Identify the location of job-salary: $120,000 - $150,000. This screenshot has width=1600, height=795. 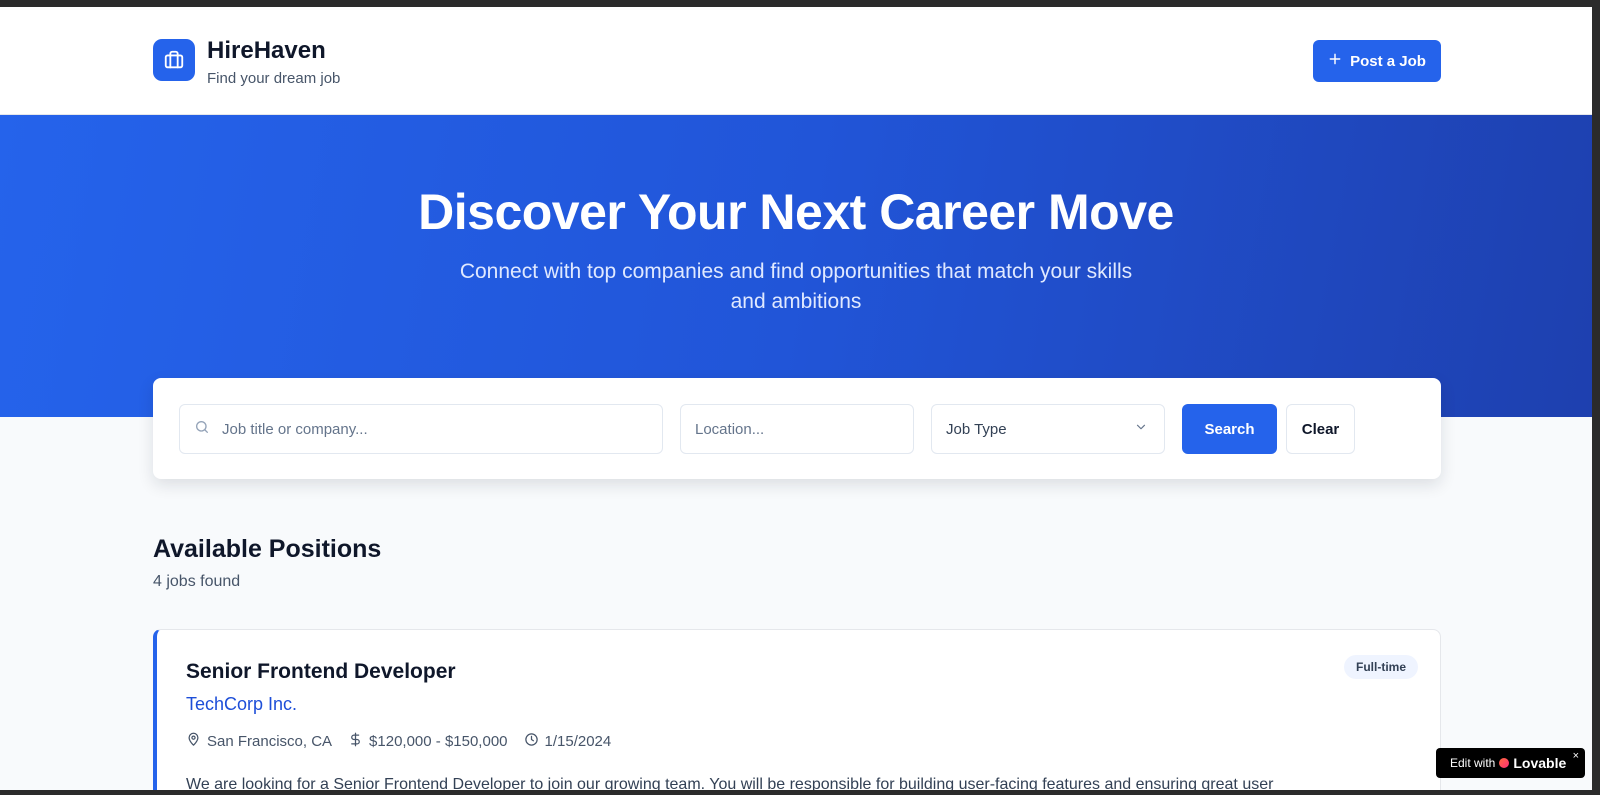
(438, 741).